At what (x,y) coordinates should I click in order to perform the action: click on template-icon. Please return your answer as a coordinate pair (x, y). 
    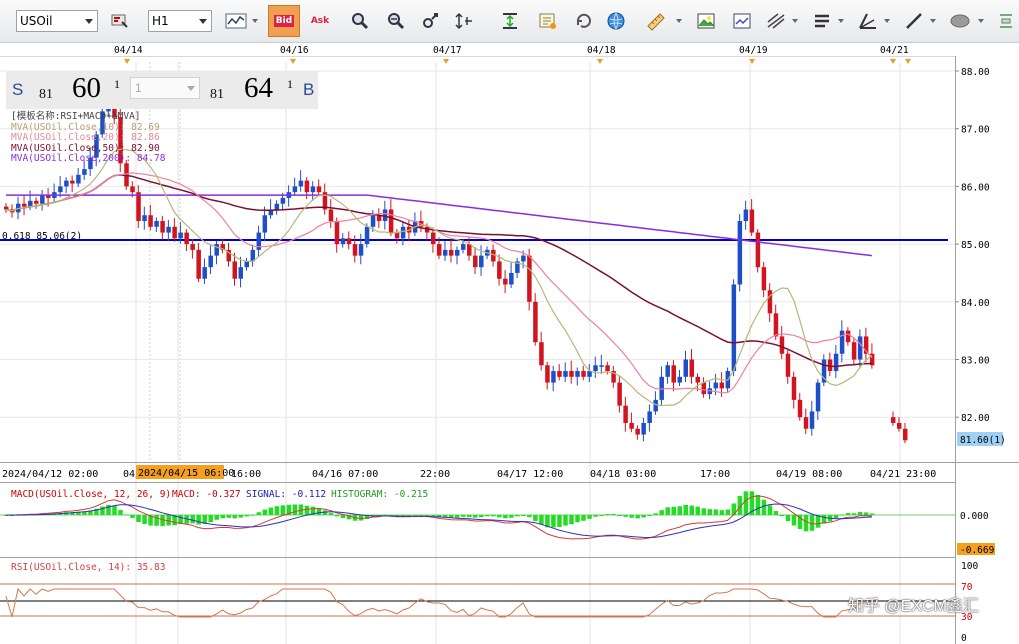
    Looking at the image, I should click on (548, 21).